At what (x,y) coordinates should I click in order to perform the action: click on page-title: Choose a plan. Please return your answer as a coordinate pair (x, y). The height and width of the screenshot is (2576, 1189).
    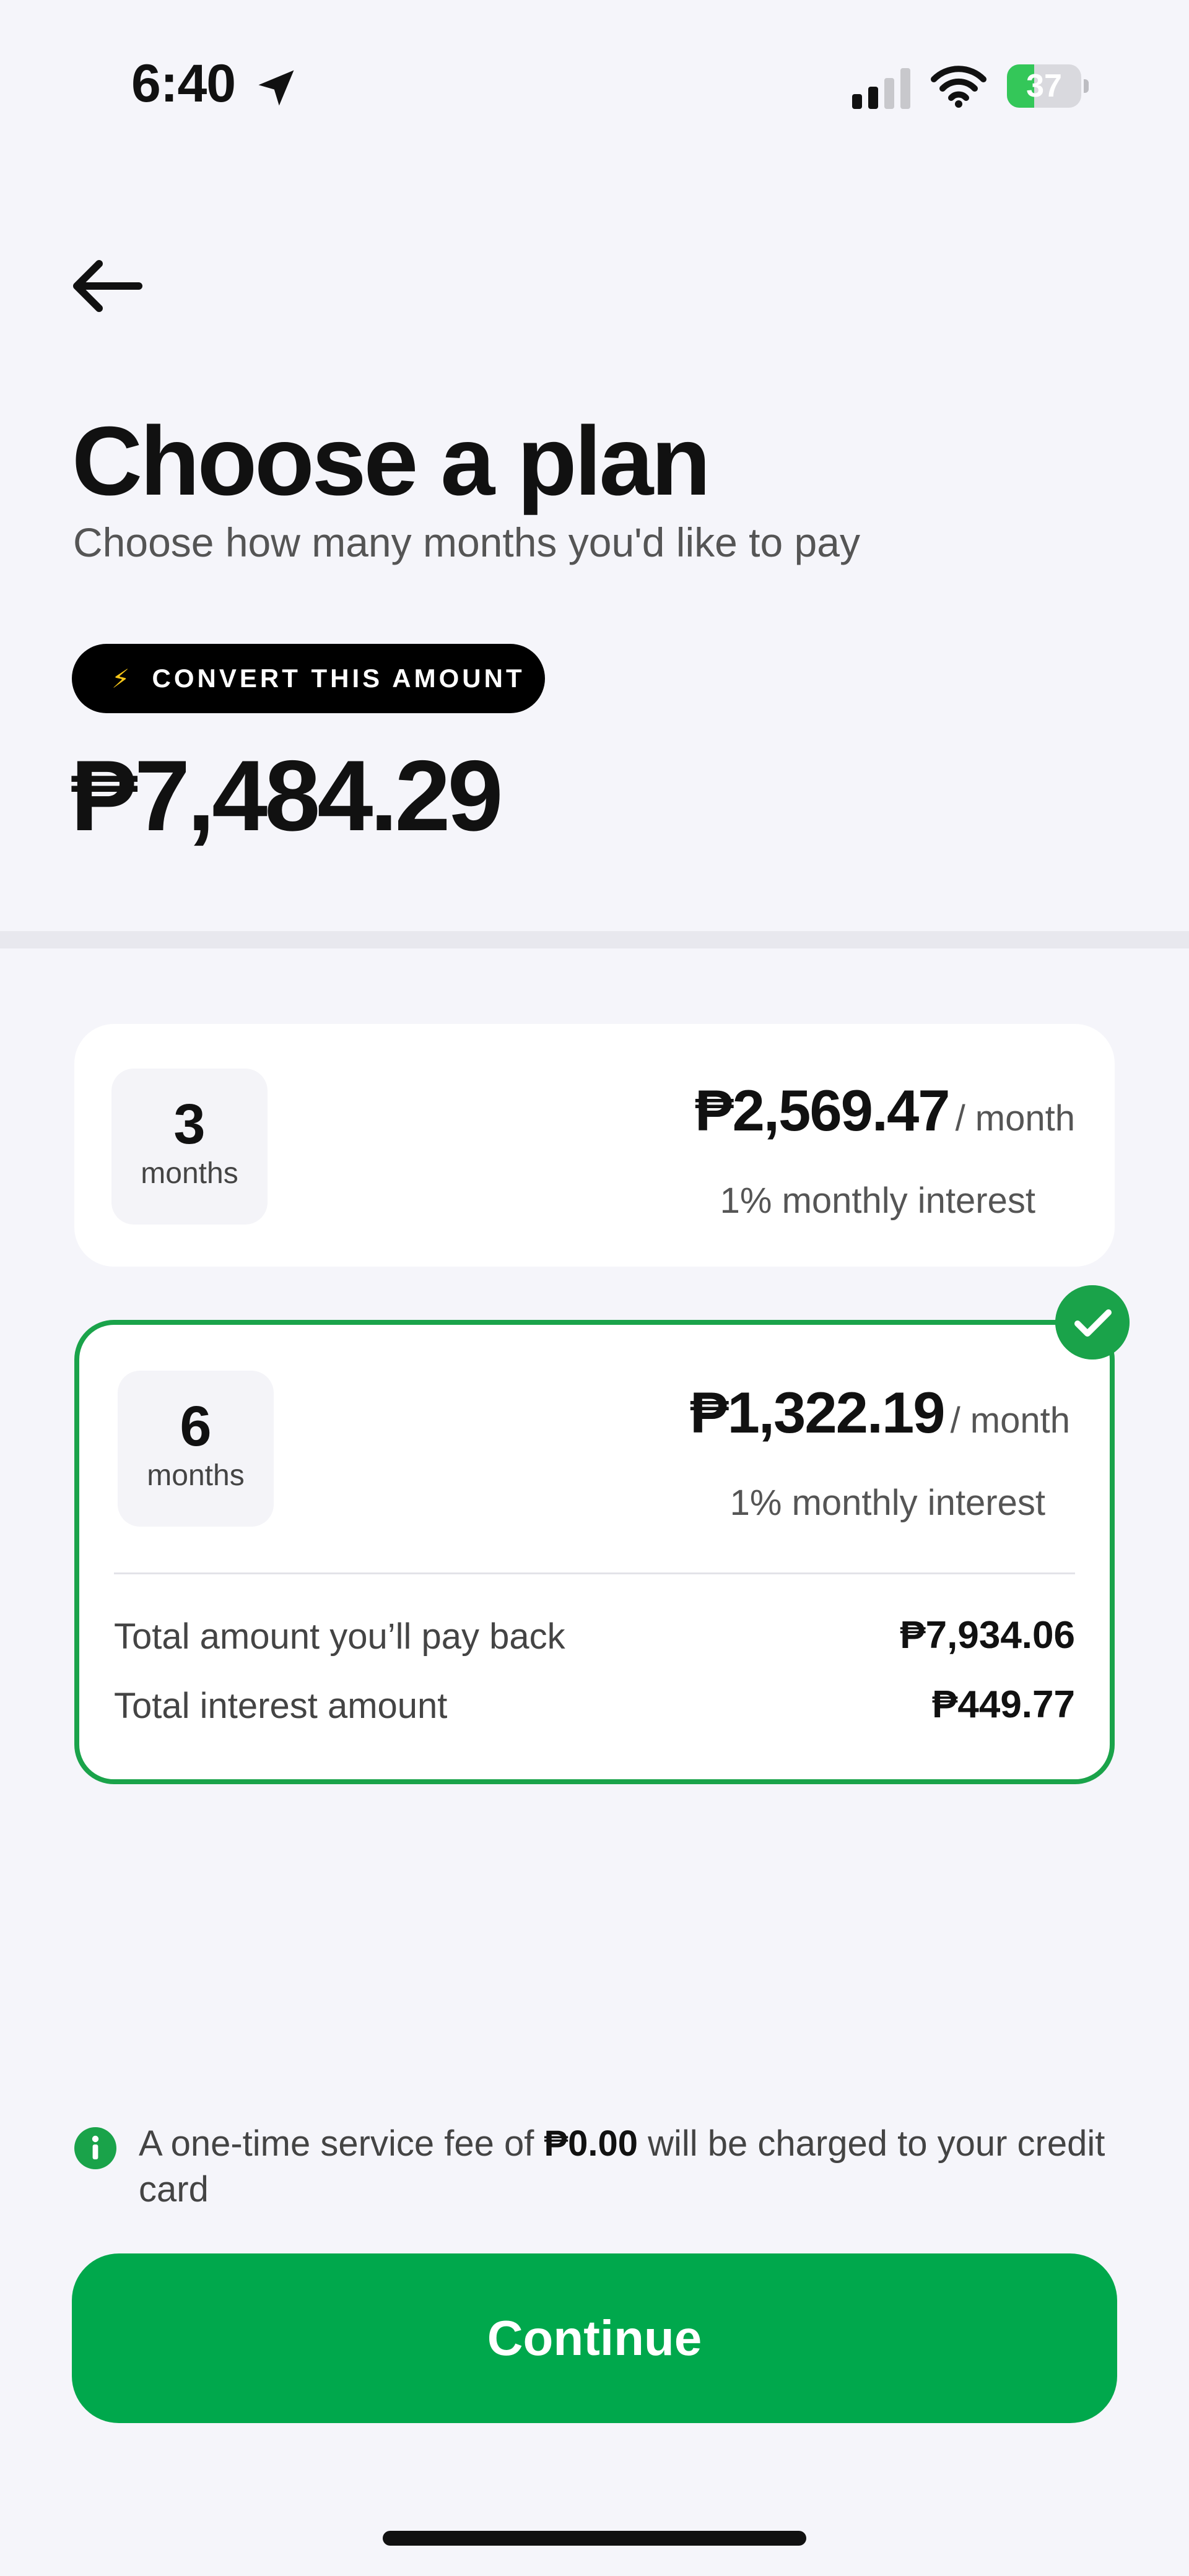
    Looking at the image, I should click on (391, 461).